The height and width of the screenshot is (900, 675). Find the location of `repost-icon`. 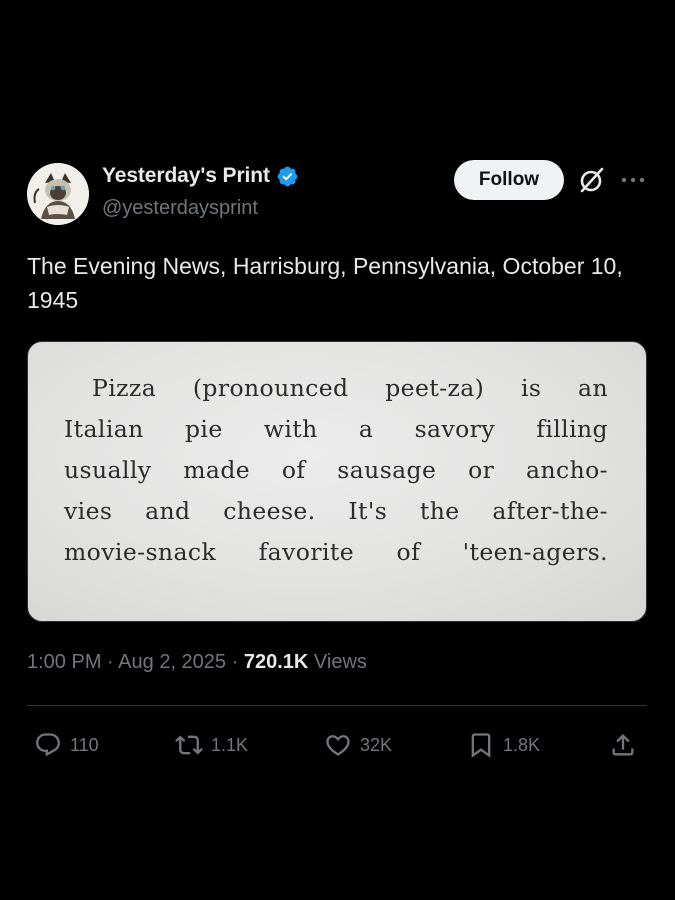

repost-icon is located at coordinates (189, 745).